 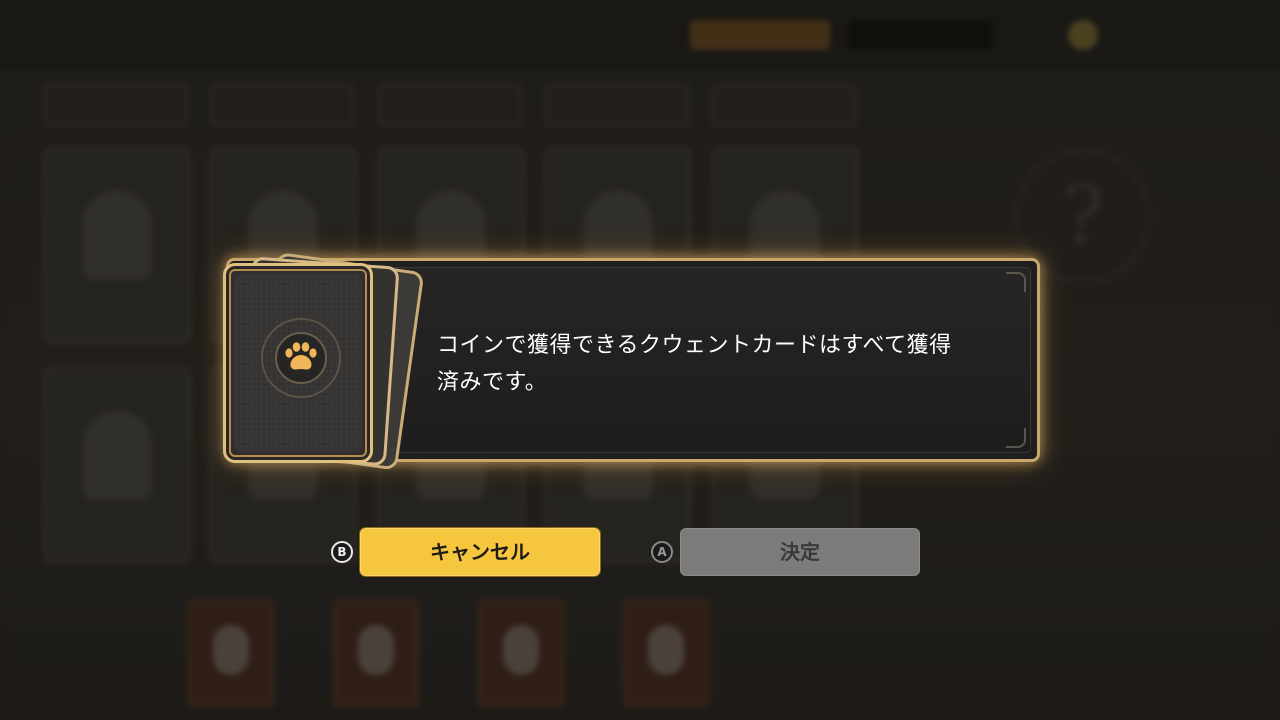 I want to click on dialog-message-line: 済みです。, so click(x=492, y=382).